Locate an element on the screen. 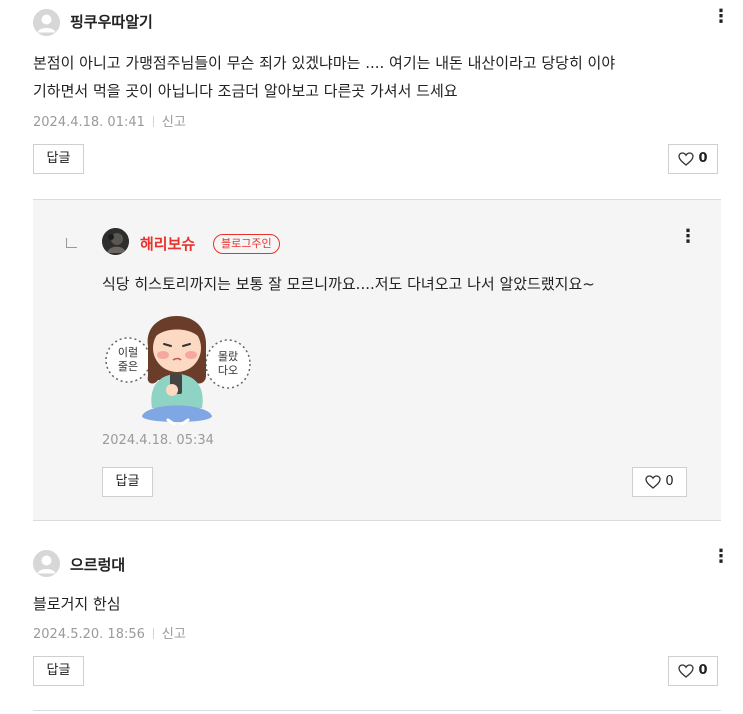  sticker-image: 이럴 줄은 몰랐 다오 is located at coordinates (177, 364).